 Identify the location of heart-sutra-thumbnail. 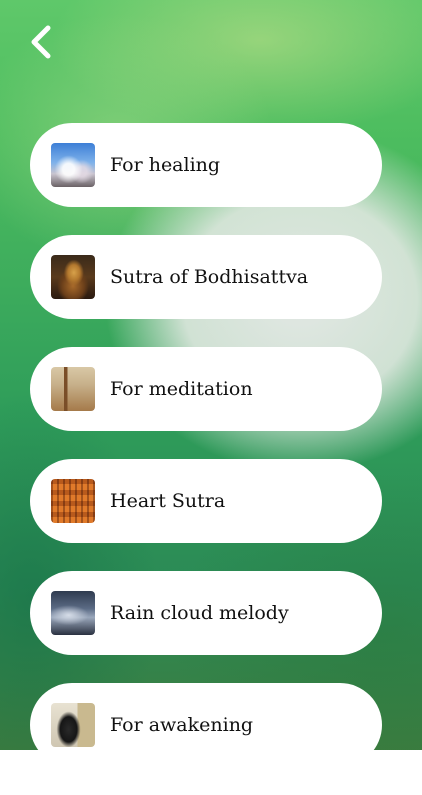
(73, 501).